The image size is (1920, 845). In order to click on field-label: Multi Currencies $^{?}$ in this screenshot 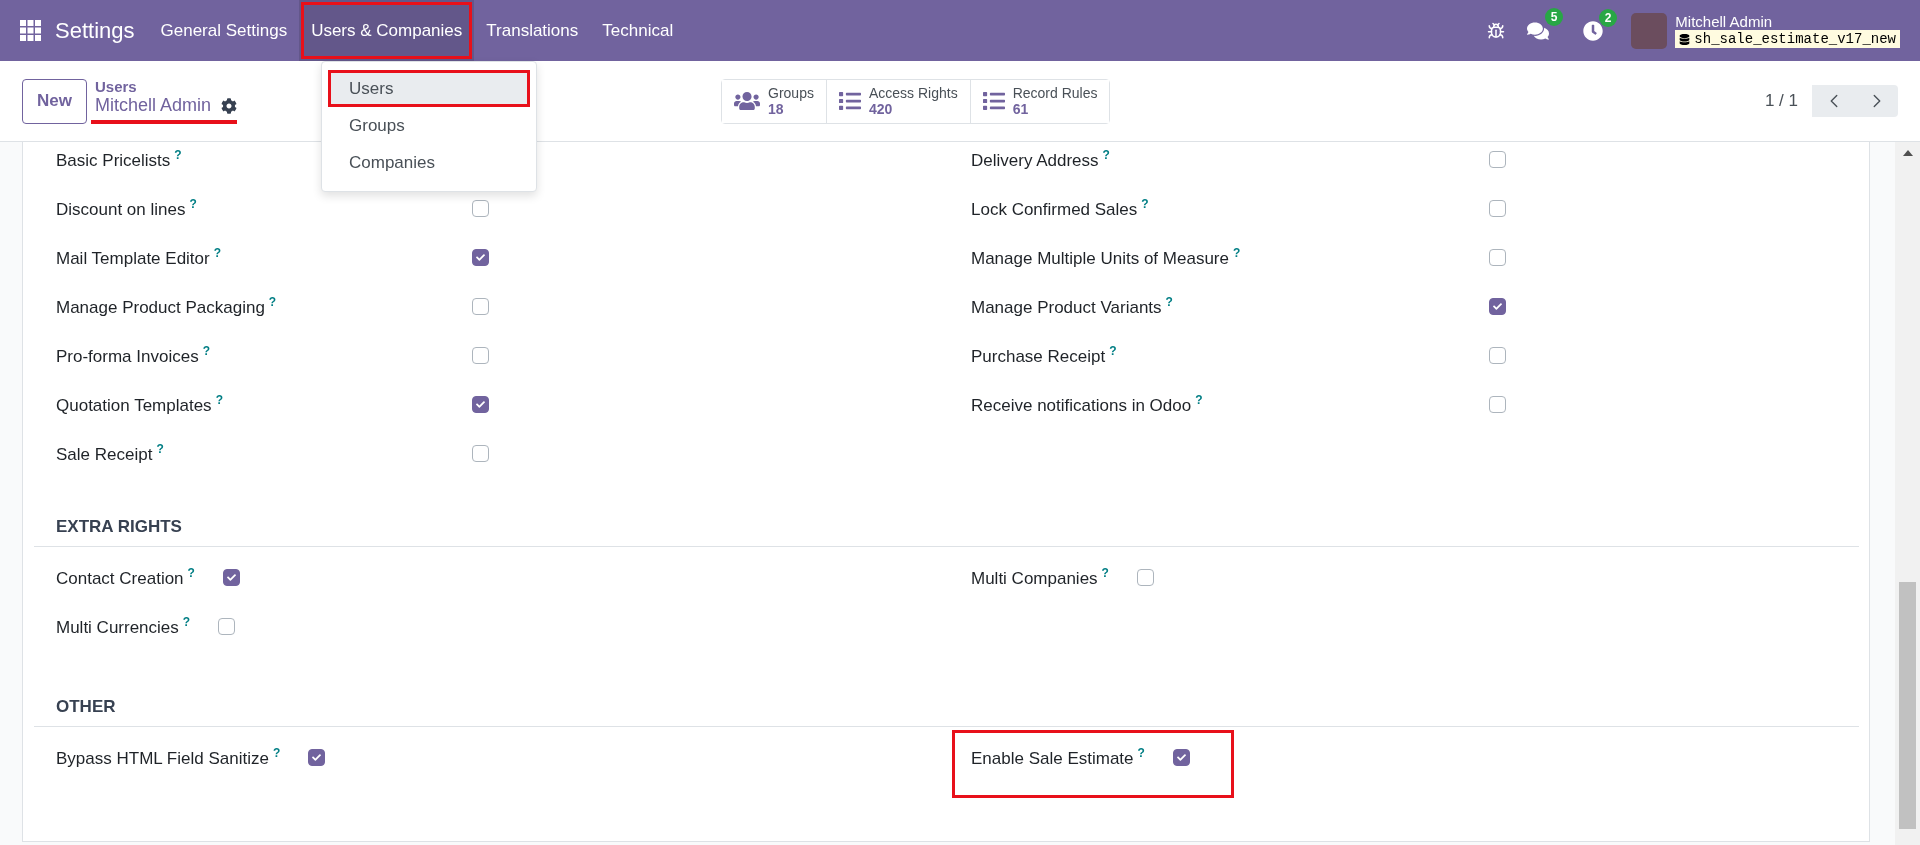, I will do `click(123, 626)`.